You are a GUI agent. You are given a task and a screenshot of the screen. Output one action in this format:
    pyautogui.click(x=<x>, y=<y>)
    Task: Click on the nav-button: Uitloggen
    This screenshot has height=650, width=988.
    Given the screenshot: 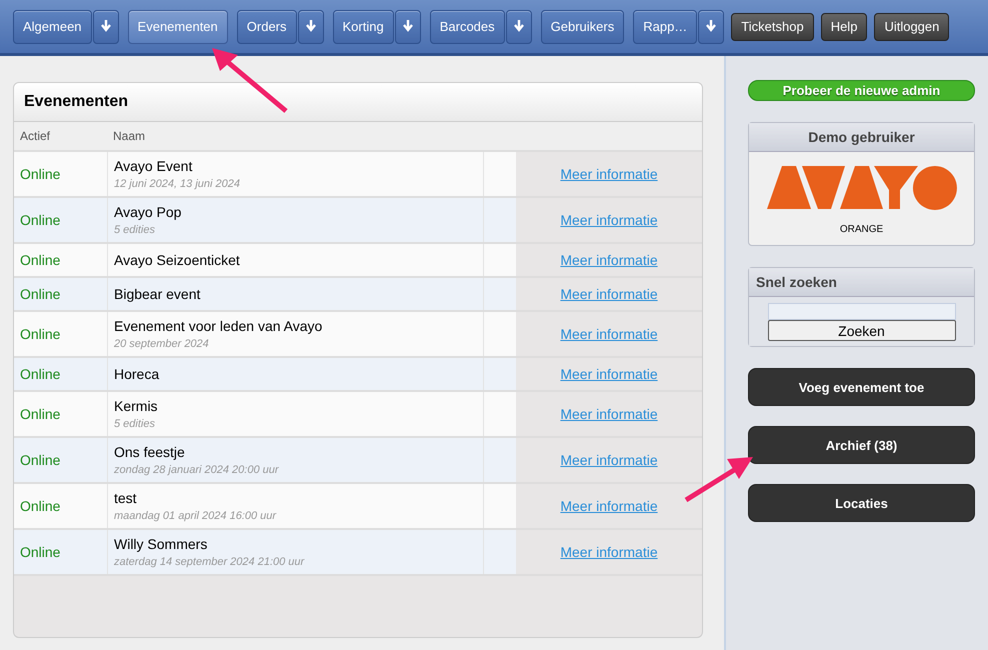 What is the action you would take?
    pyautogui.click(x=912, y=26)
    